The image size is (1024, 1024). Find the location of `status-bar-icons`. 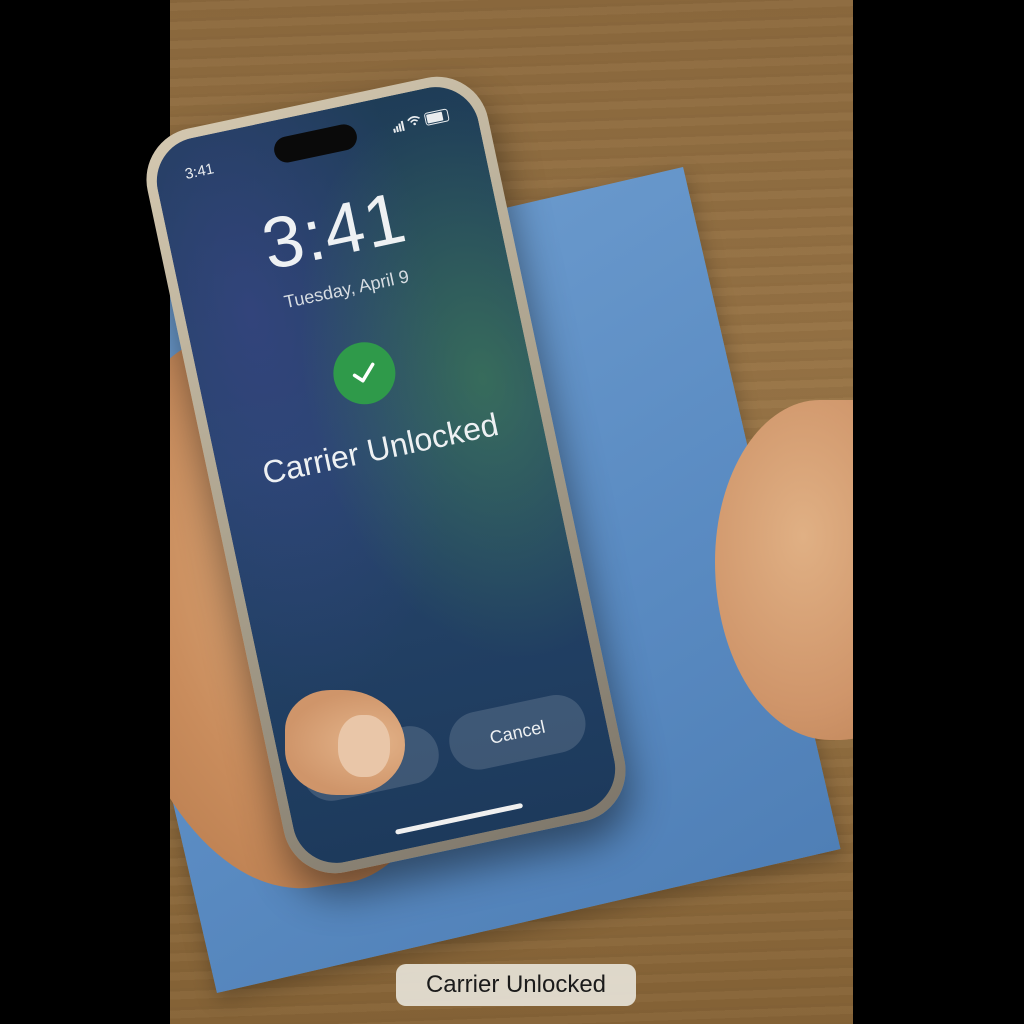

status-bar-icons is located at coordinates (420, 120).